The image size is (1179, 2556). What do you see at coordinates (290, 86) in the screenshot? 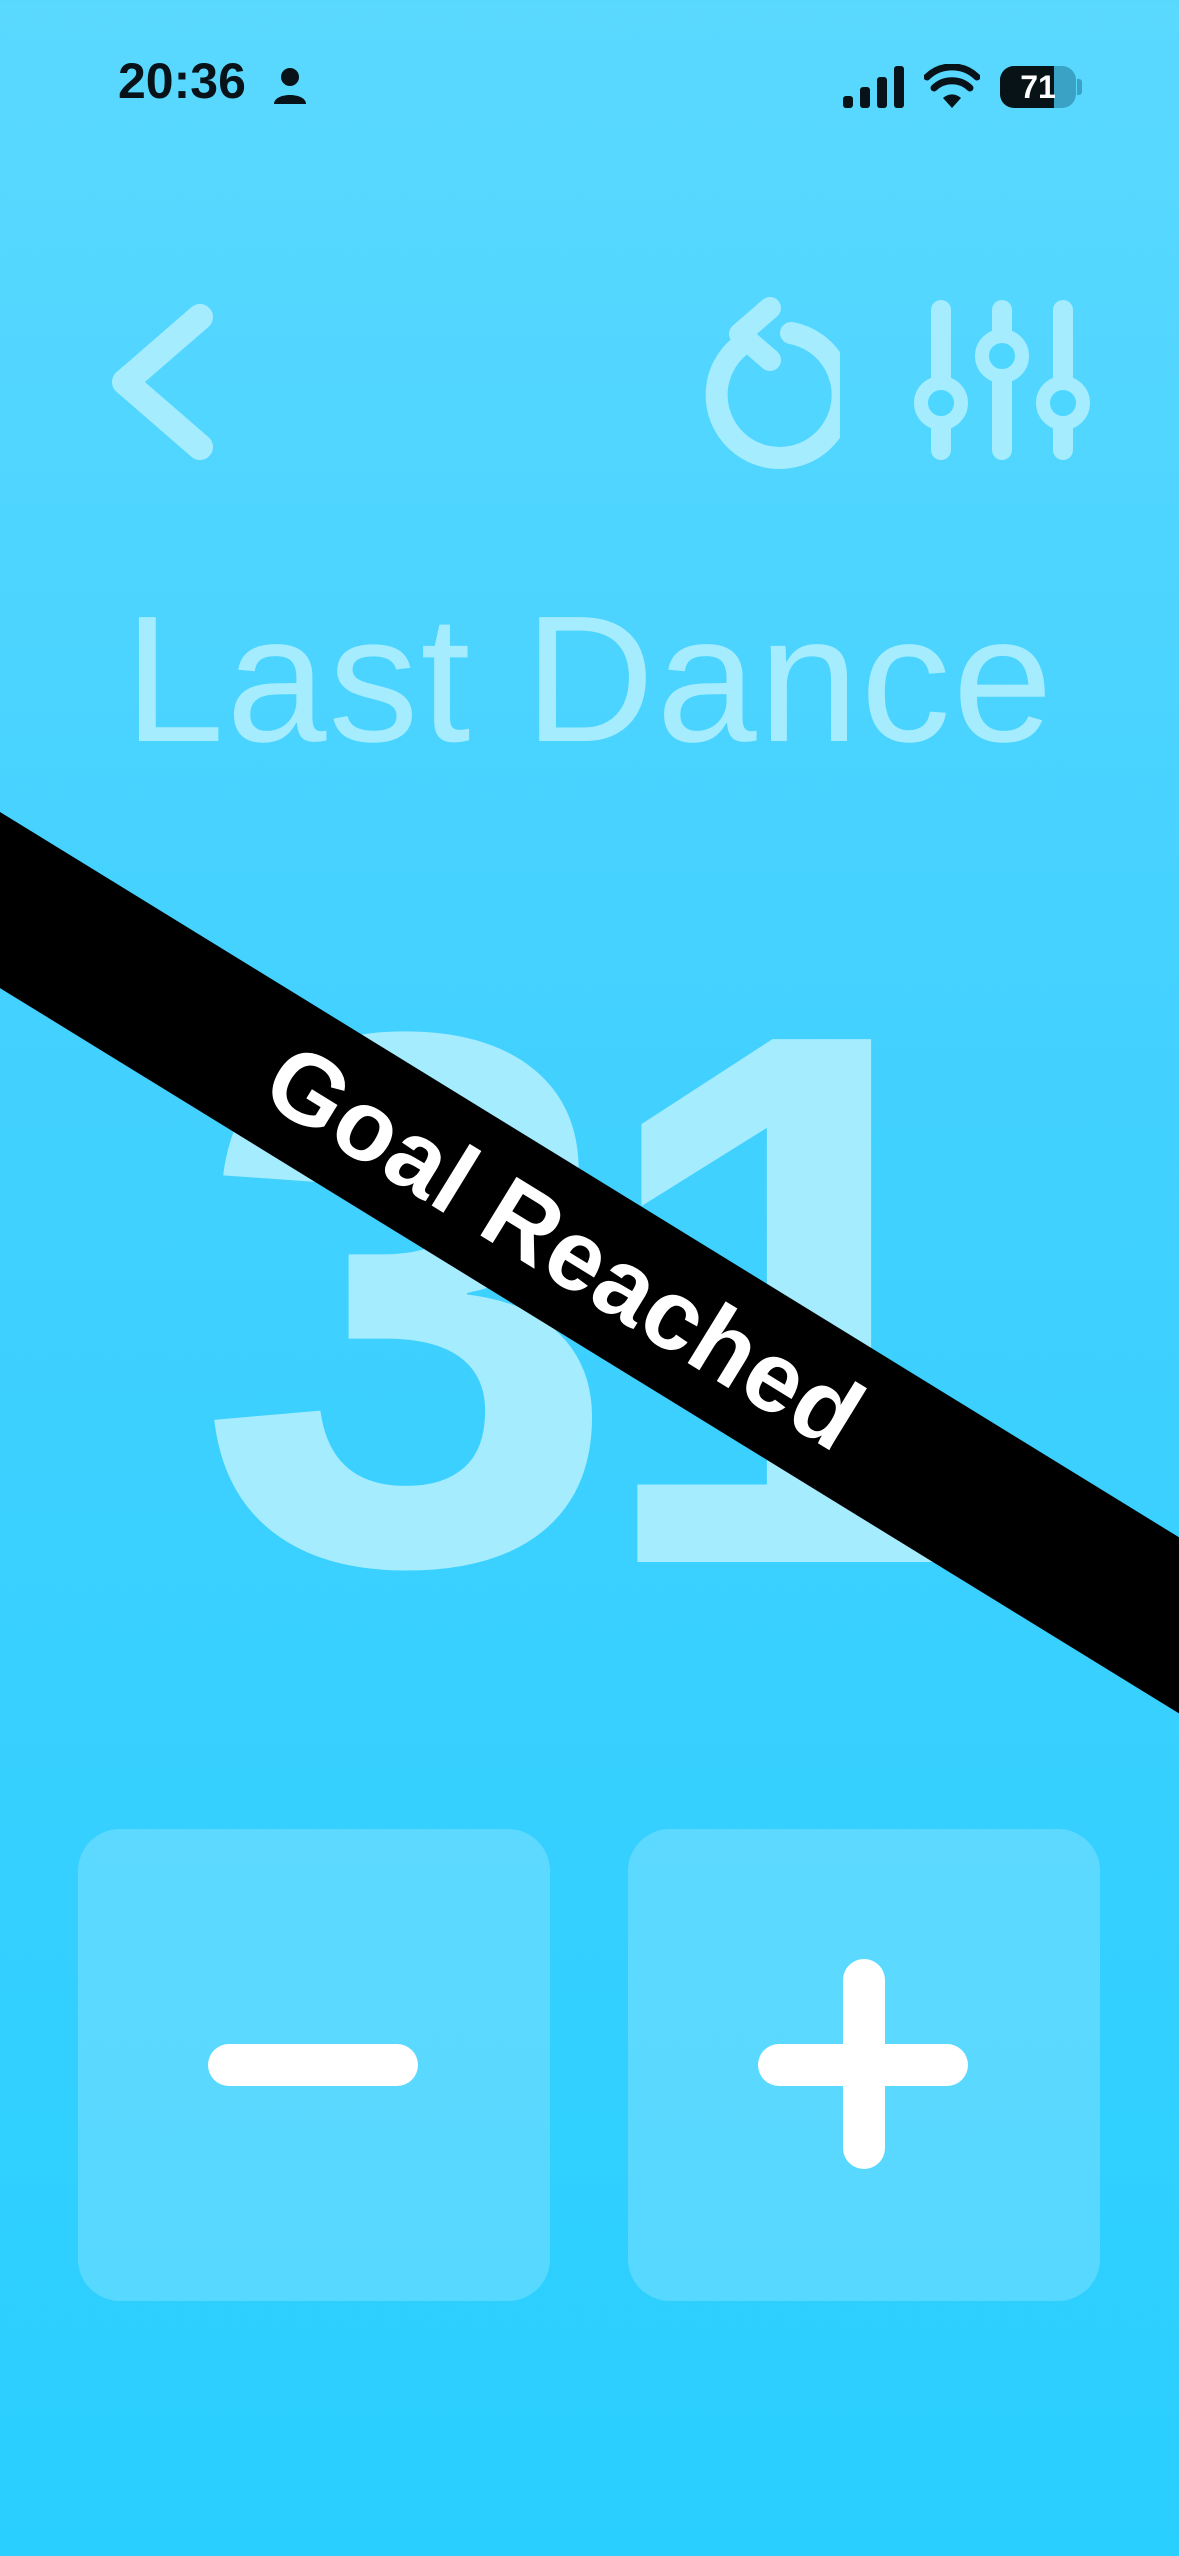
I see `person-icon` at bounding box center [290, 86].